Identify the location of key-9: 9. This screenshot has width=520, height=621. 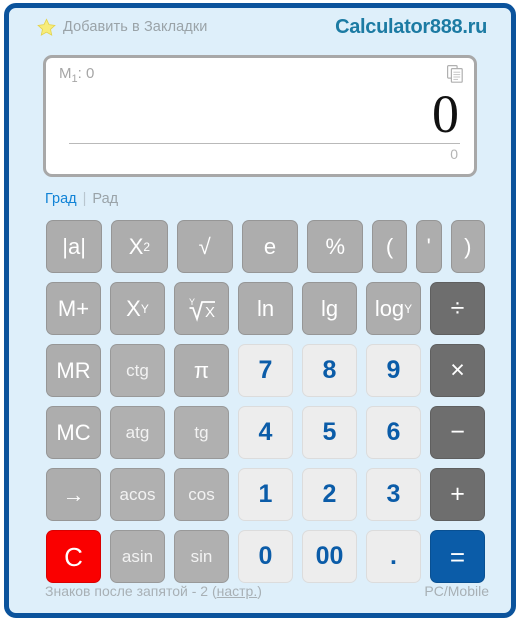
(393, 370).